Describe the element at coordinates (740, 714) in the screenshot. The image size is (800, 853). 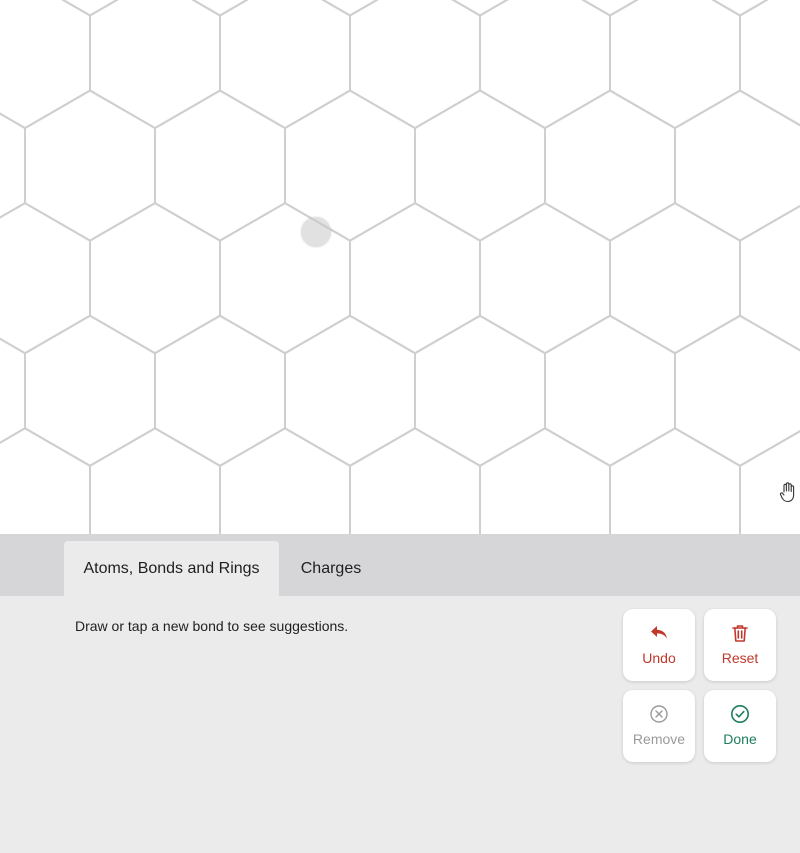
I see `check-circle-icon` at that location.